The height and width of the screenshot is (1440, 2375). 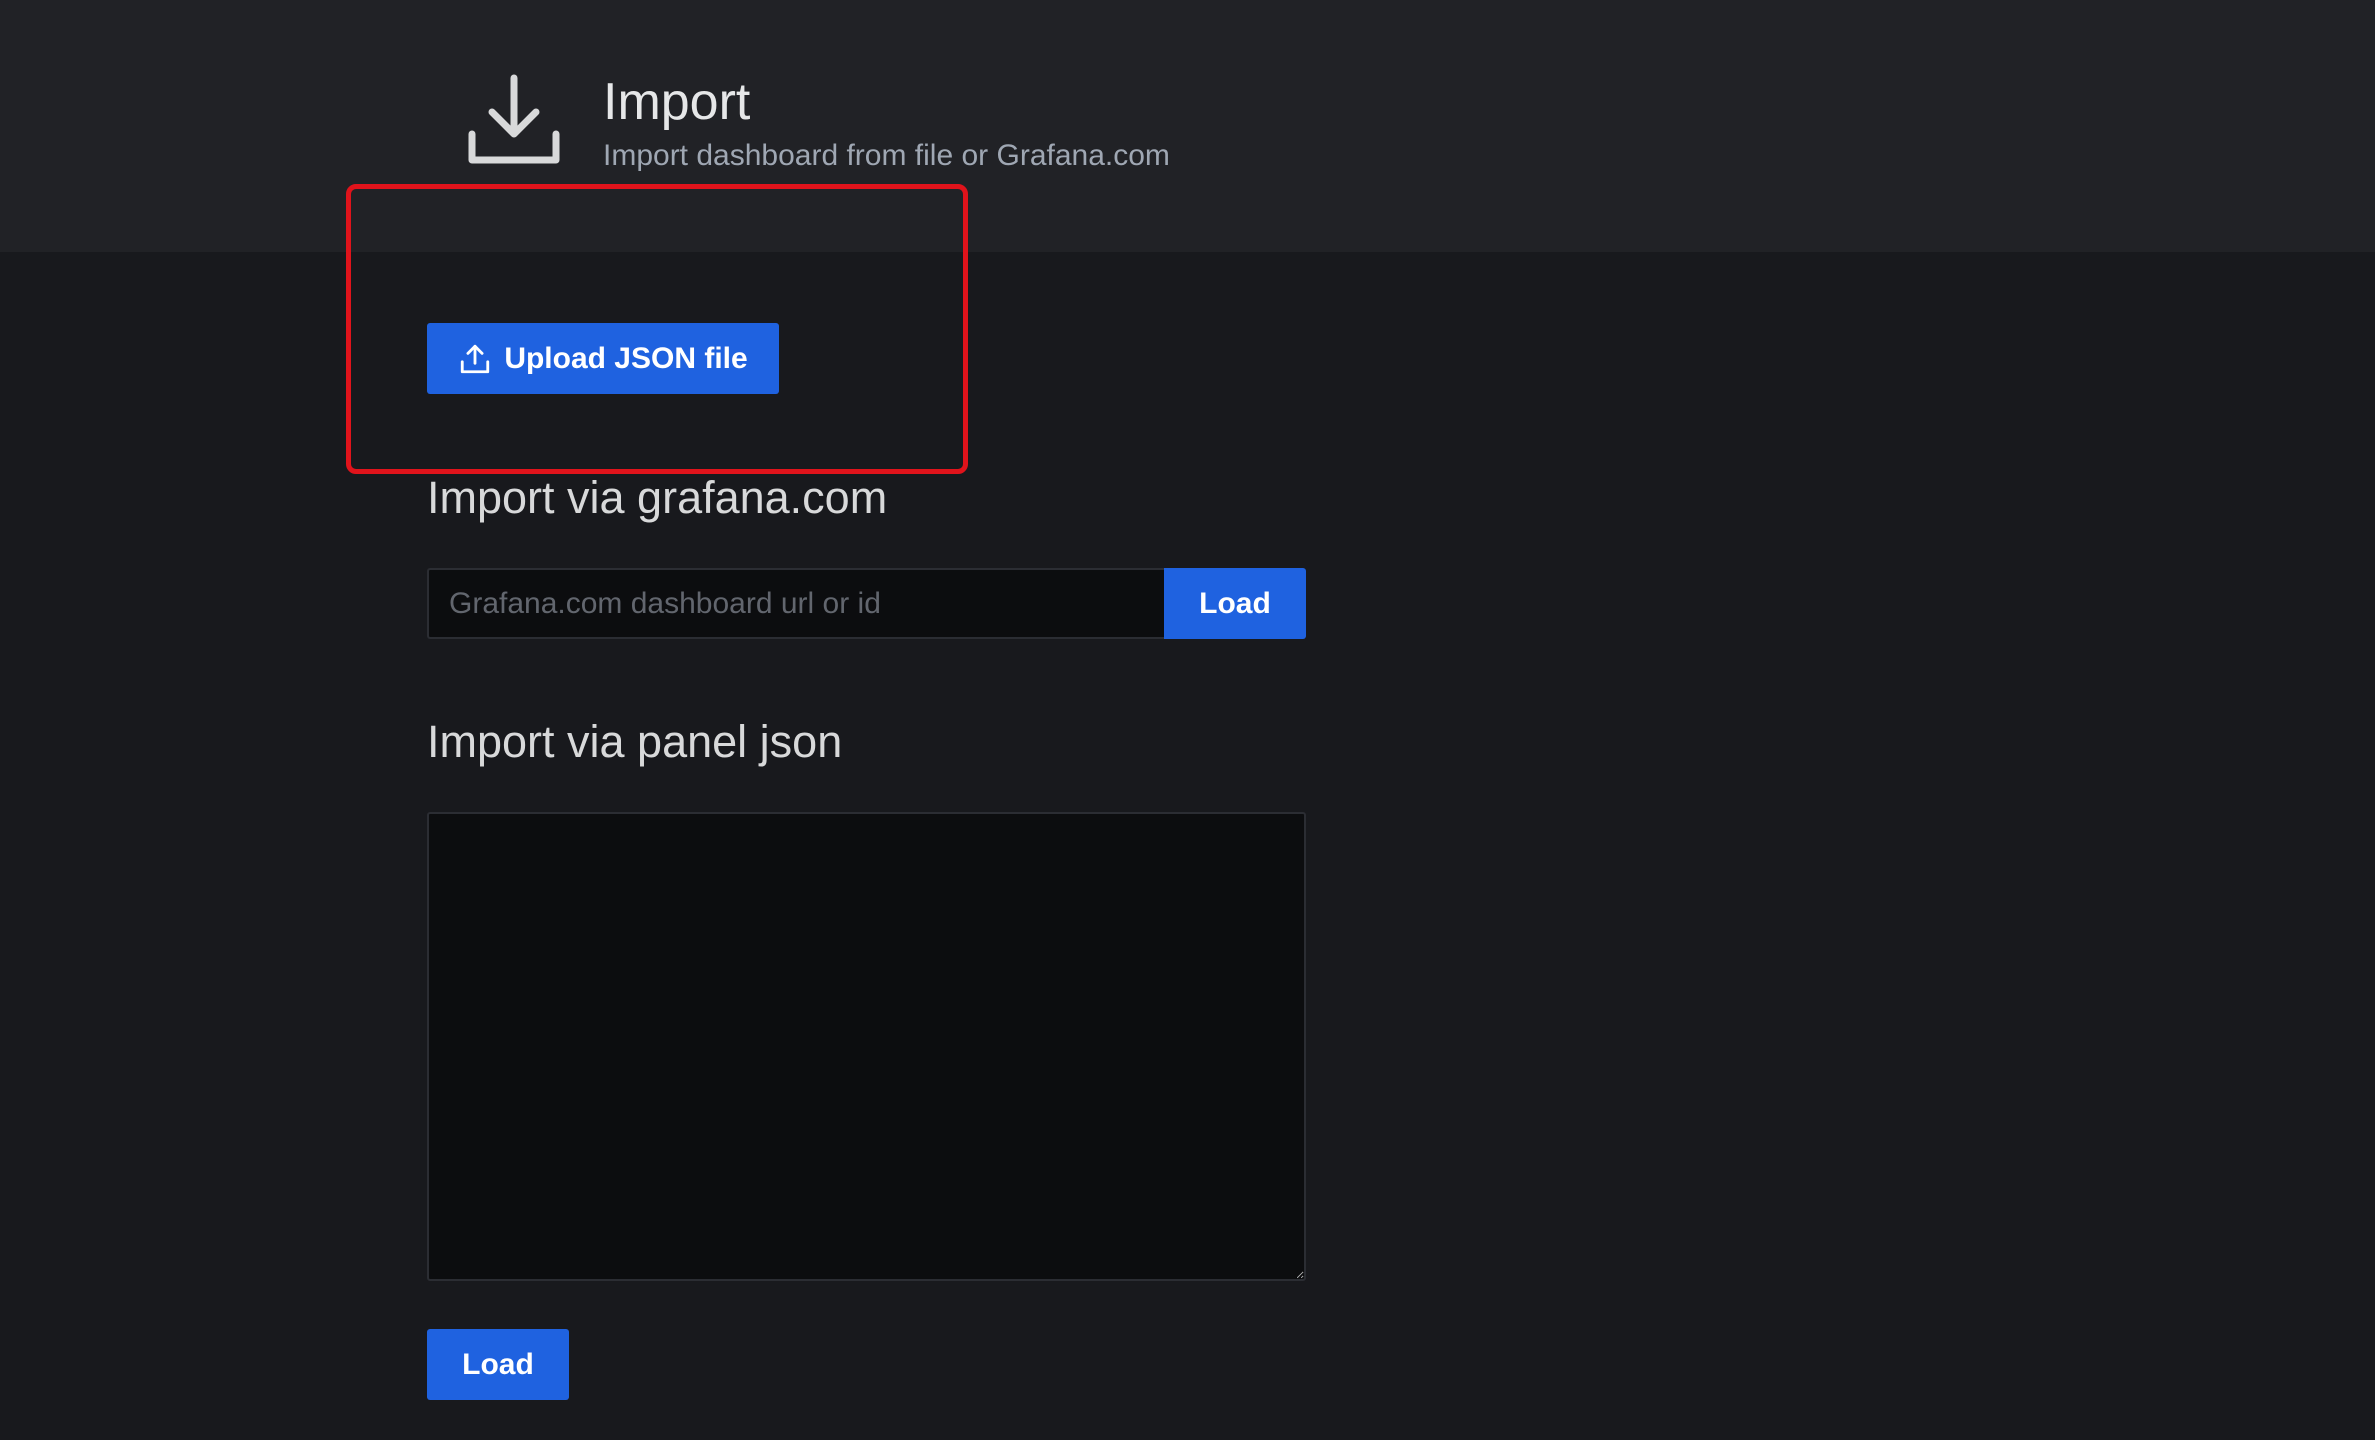 I want to click on grafana-com-section-title: Import via grafana.com, so click(x=657, y=497).